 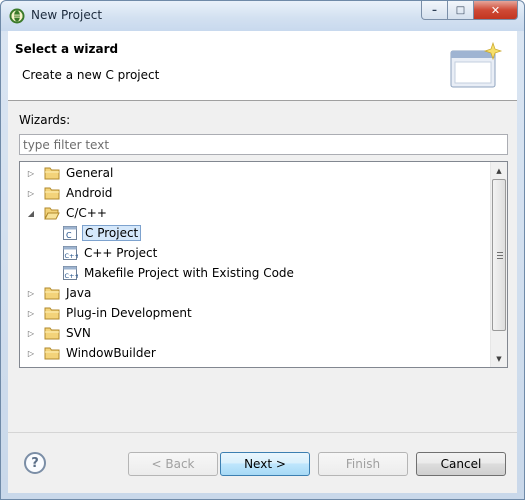 I want to click on cpp-project-icon: C++, so click(x=71, y=253).